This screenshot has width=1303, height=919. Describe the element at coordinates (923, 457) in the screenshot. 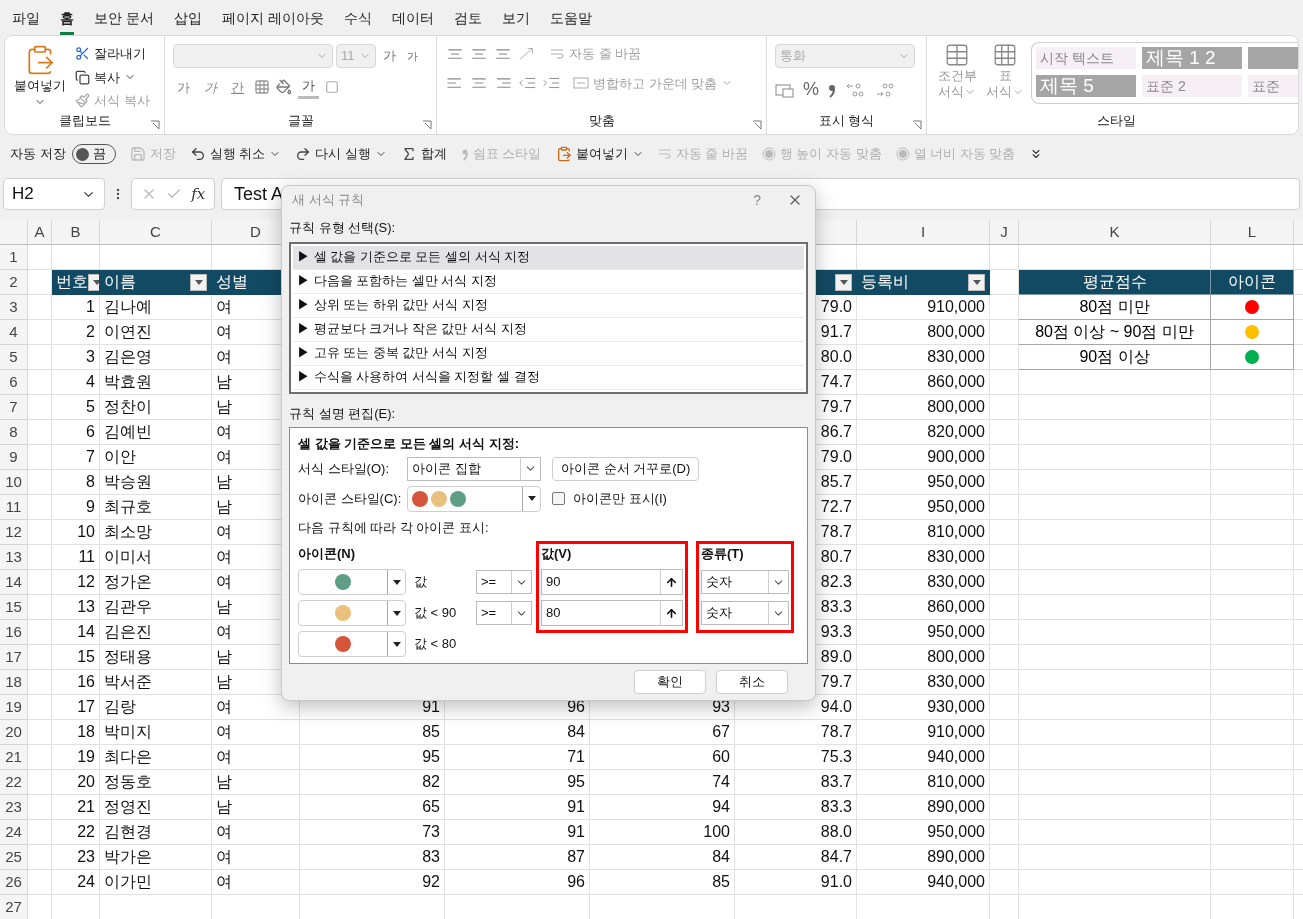

I see `table-cell: 900,000` at that location.